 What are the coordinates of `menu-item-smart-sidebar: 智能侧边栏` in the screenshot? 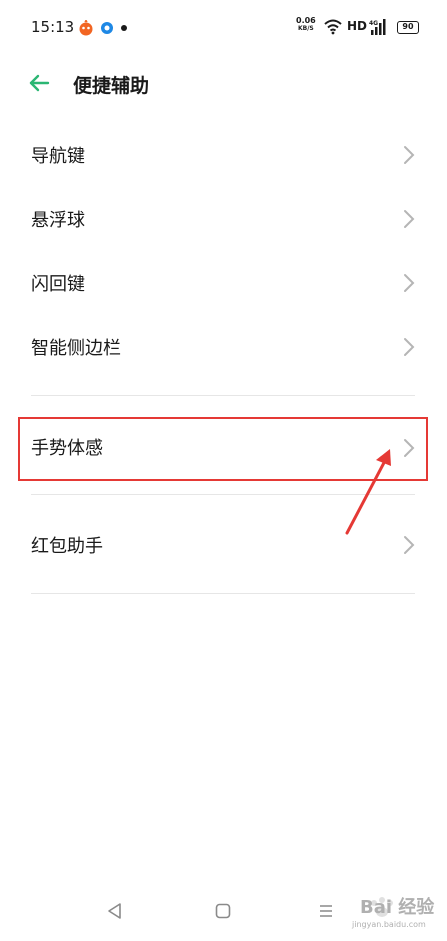 It's located at (223, 347).